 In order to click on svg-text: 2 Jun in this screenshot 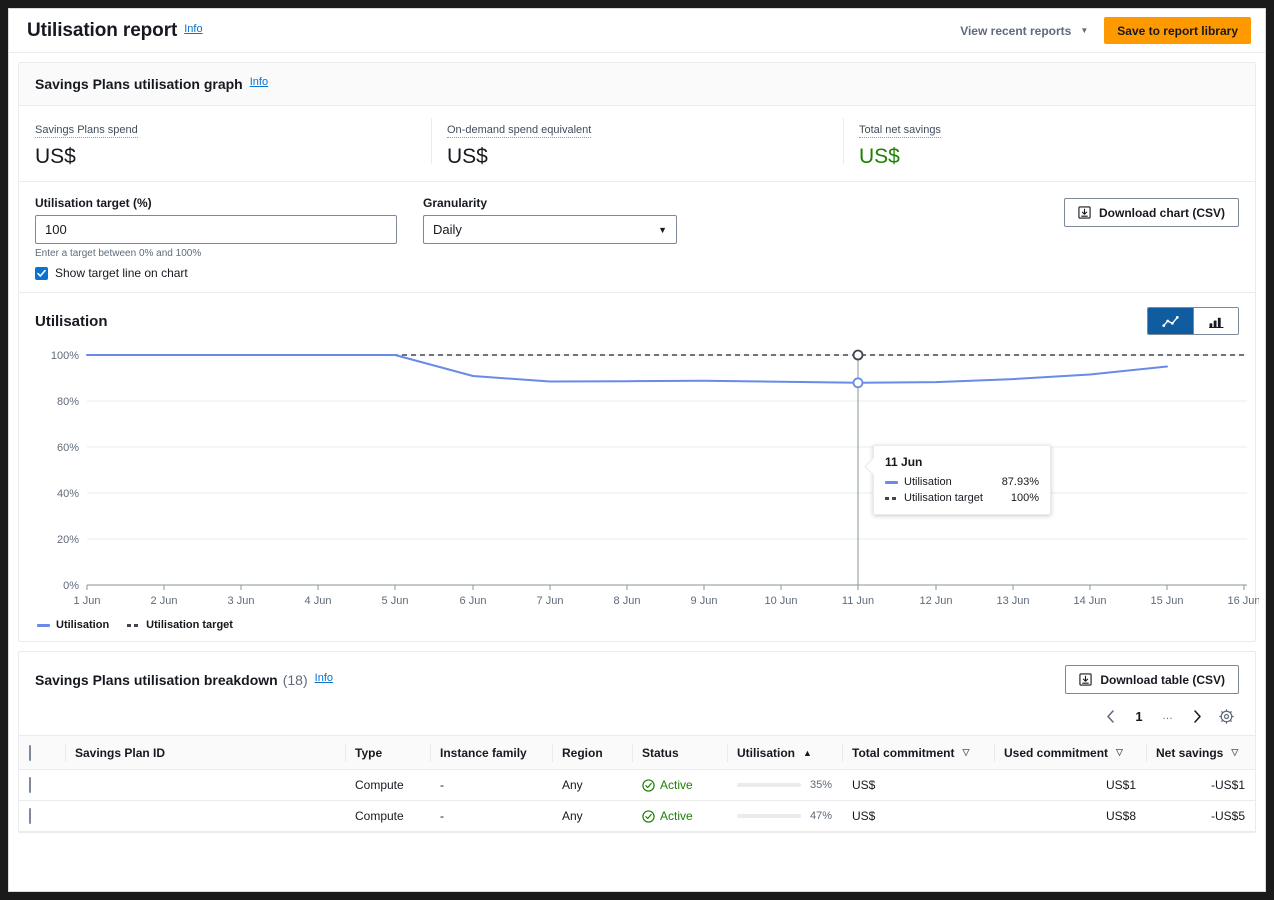, I will do `click(164, 601)`.